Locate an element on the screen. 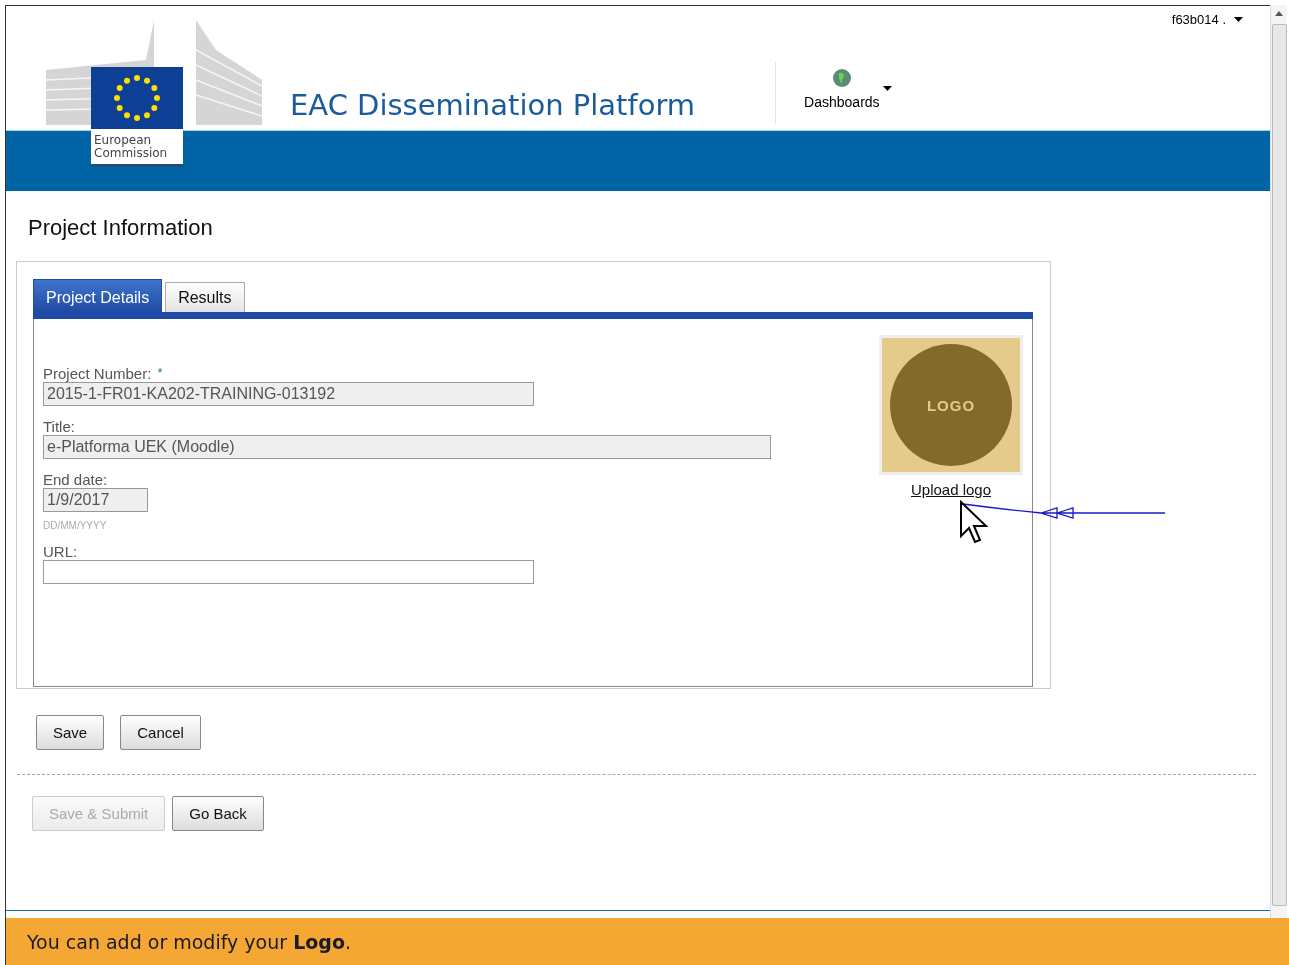 The height and width of the screenshot is (965, 1289). upload-logo-link: Upload logo is located at coordinates (951, 489).